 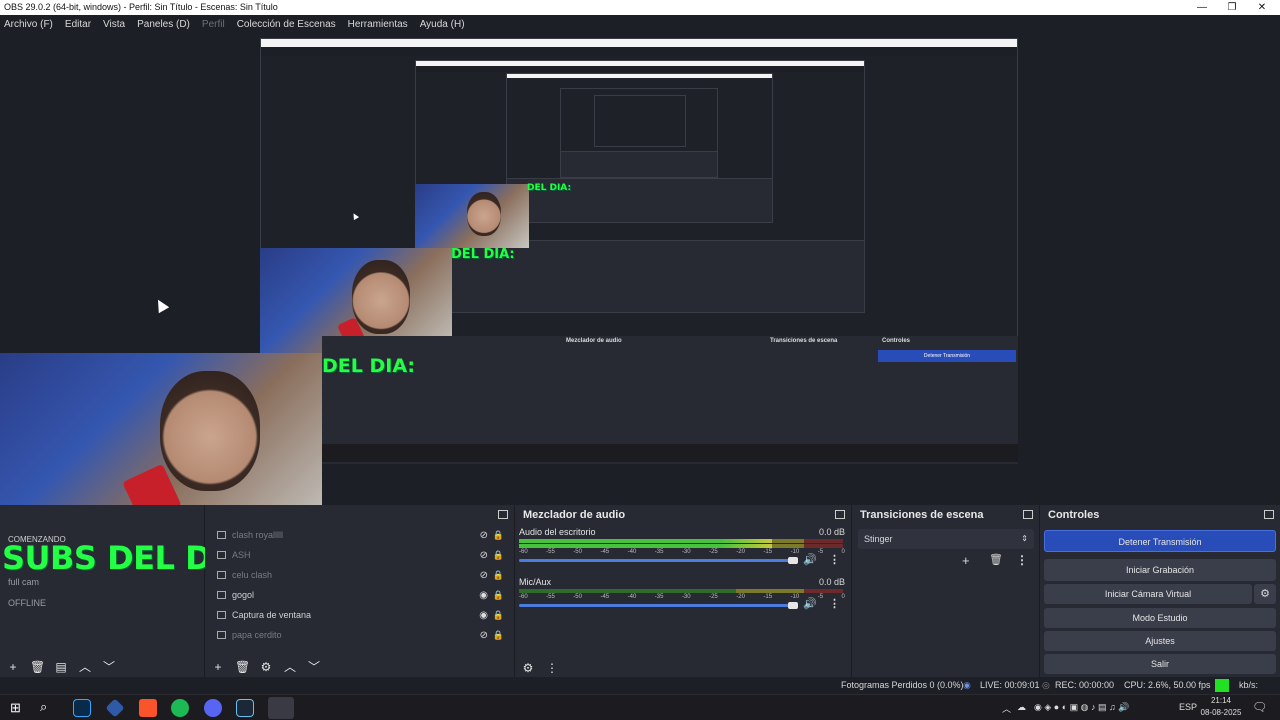 I want to click on menu-ayuda: Ayuda (H), so click(x=442, y=24).